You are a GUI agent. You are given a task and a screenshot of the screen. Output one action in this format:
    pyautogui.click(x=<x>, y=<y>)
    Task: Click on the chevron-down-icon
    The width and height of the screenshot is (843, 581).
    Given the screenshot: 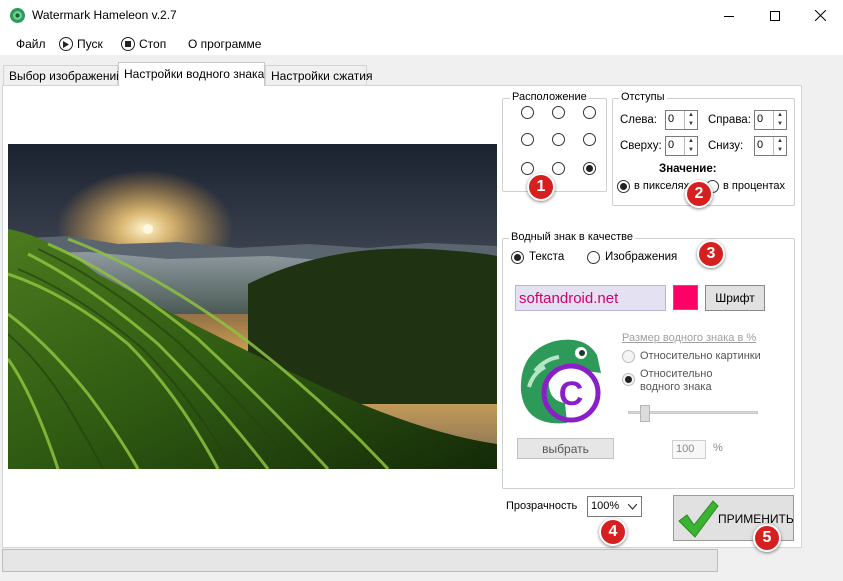 What is the action you would take?
    pyautogui.click(x=632, y=507)
    